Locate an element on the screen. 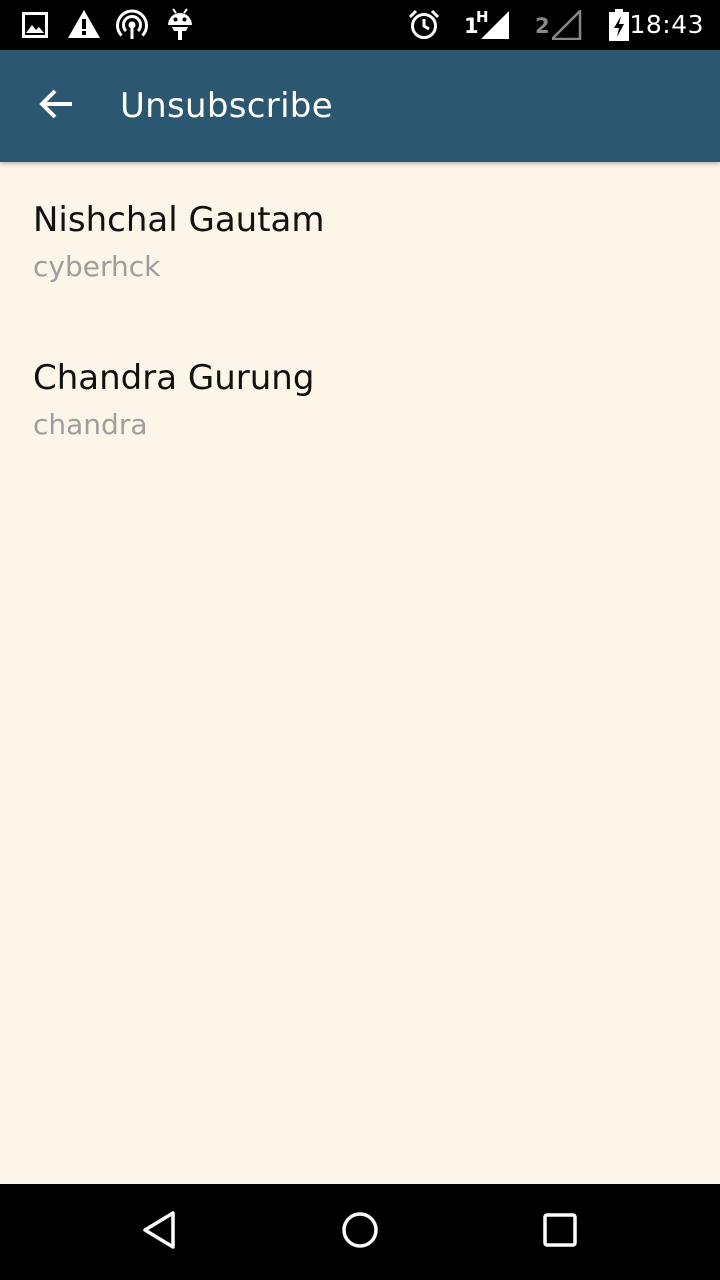  nav-back-button is located at coordinates (160, 1232).